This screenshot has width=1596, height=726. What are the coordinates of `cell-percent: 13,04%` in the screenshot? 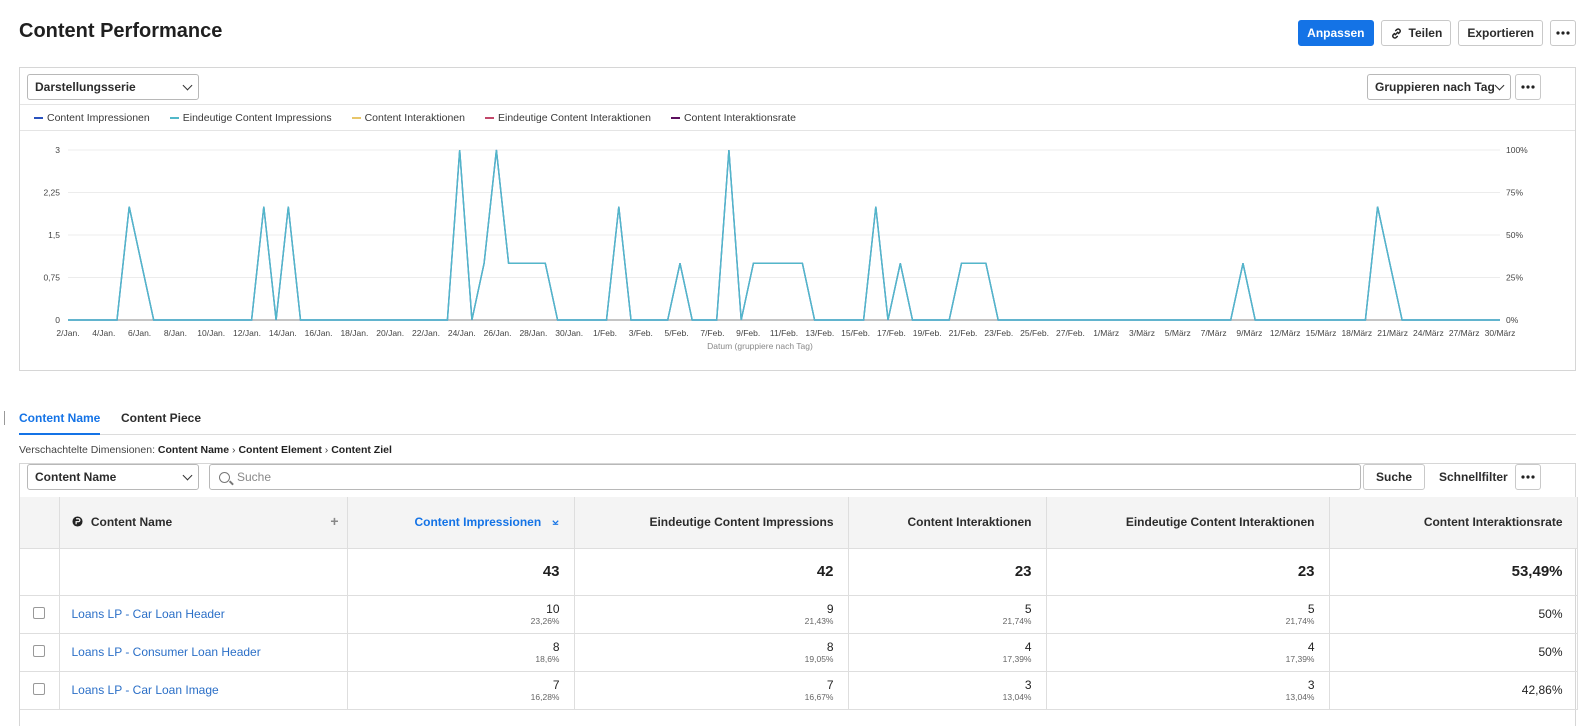 It's located at (1017, 696).